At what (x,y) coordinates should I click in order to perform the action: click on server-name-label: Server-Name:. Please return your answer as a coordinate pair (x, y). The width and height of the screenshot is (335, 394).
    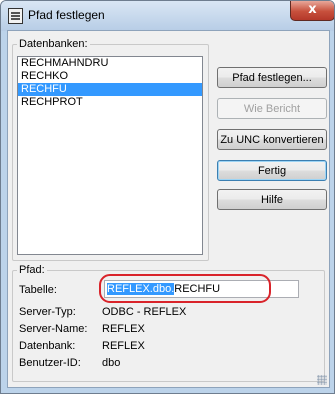
    Looking at the image, I should click on (53, 329).